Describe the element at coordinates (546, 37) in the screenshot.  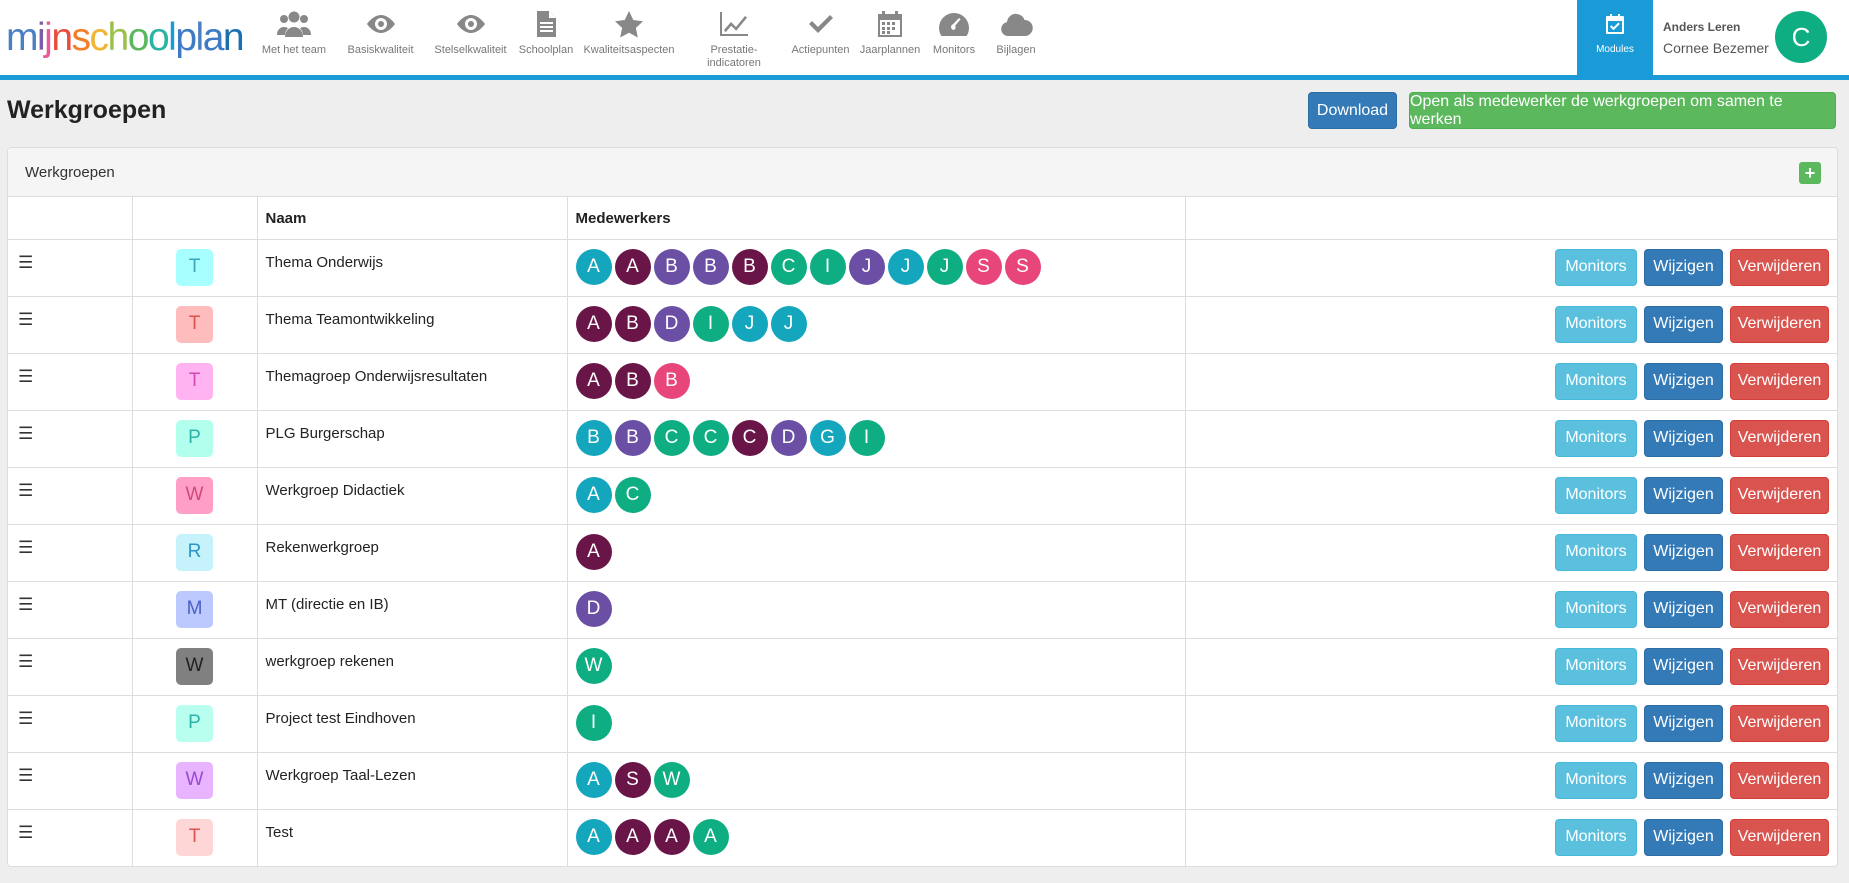
I see `nav-schoolplan: Schoolplan` at that location.